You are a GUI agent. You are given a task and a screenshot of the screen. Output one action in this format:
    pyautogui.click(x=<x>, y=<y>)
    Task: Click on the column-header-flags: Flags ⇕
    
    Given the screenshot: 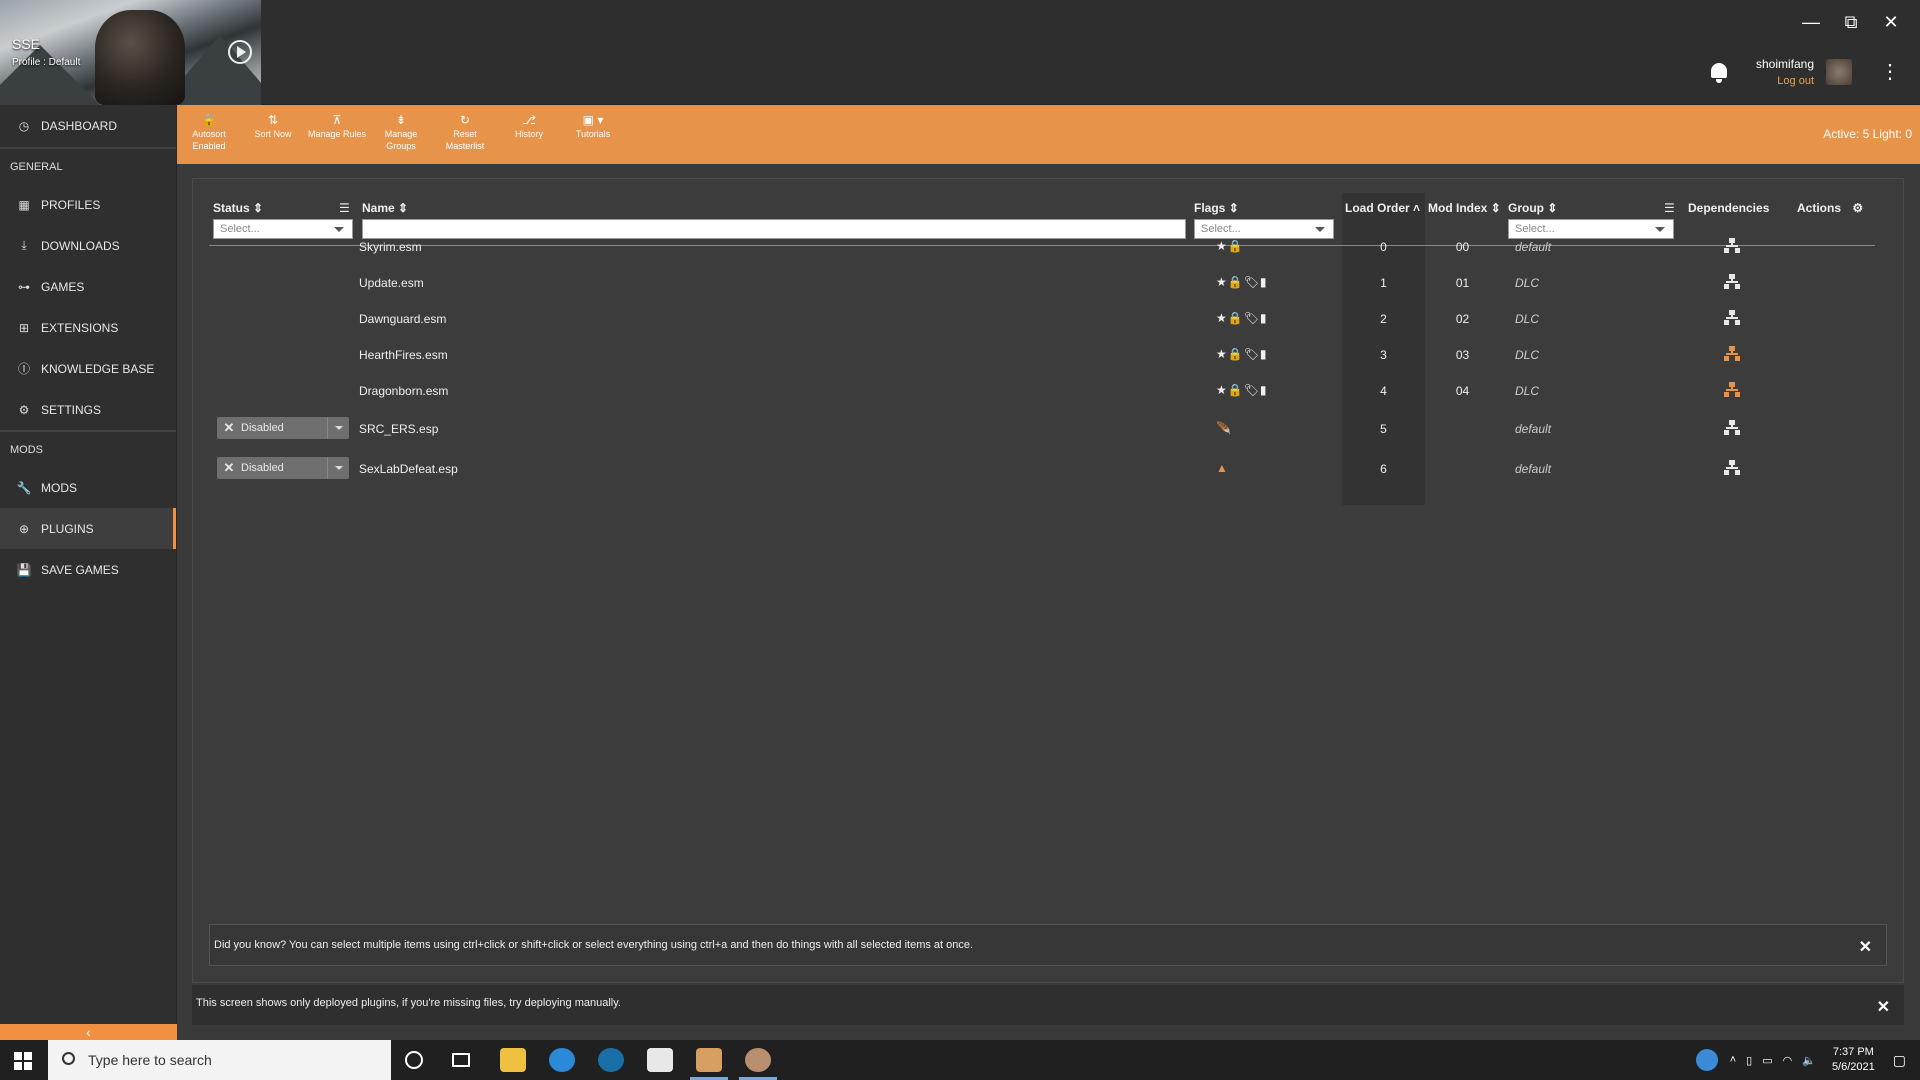 What is the action you would take?
    pyautogui.click(x=1216, y=208)
    